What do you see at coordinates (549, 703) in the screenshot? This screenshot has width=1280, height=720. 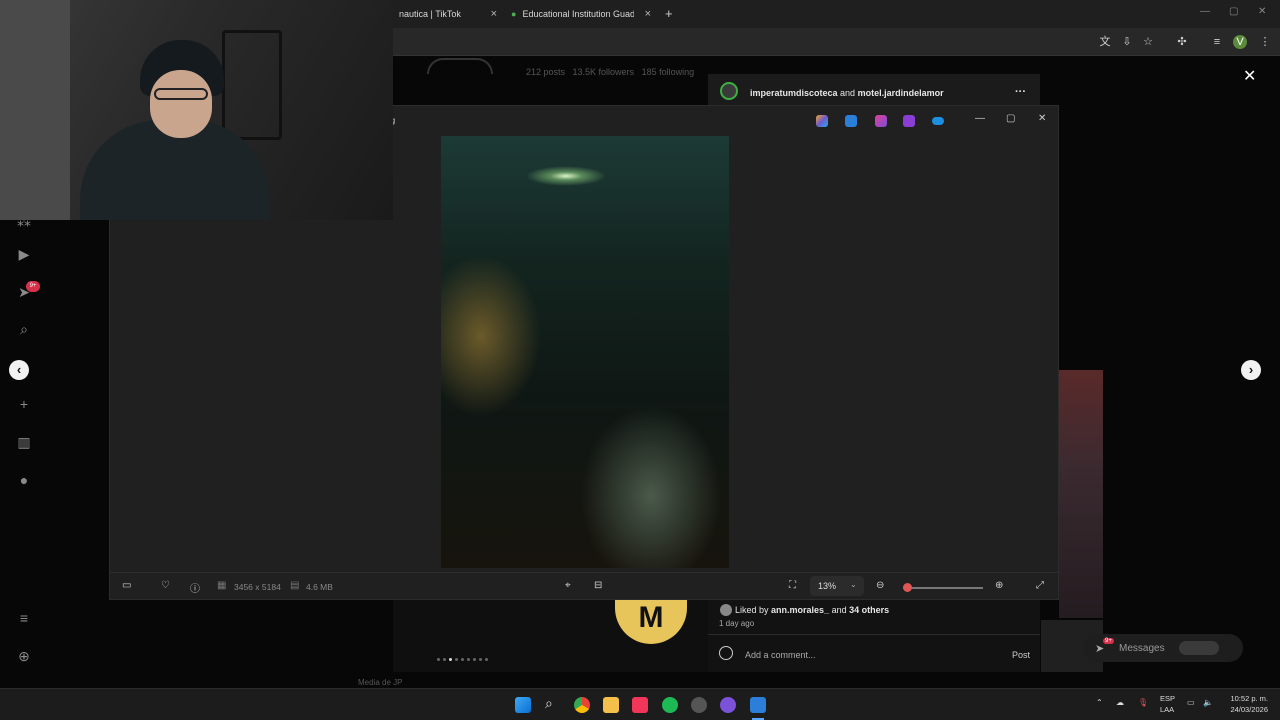 I see `taskbar-search-icon: ⌕` at bounding box center [549, 703].